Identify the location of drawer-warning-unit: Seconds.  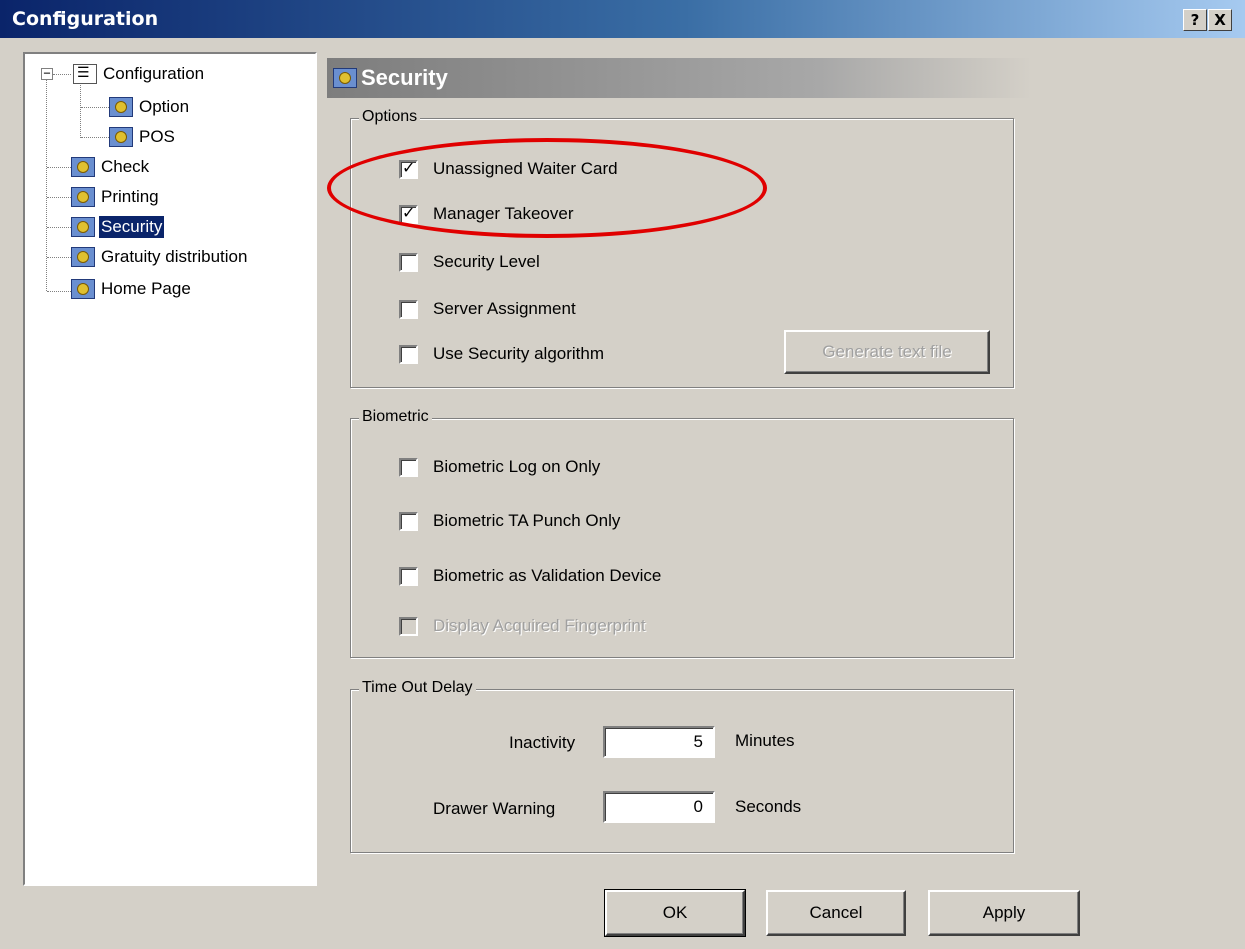
(768, 806).